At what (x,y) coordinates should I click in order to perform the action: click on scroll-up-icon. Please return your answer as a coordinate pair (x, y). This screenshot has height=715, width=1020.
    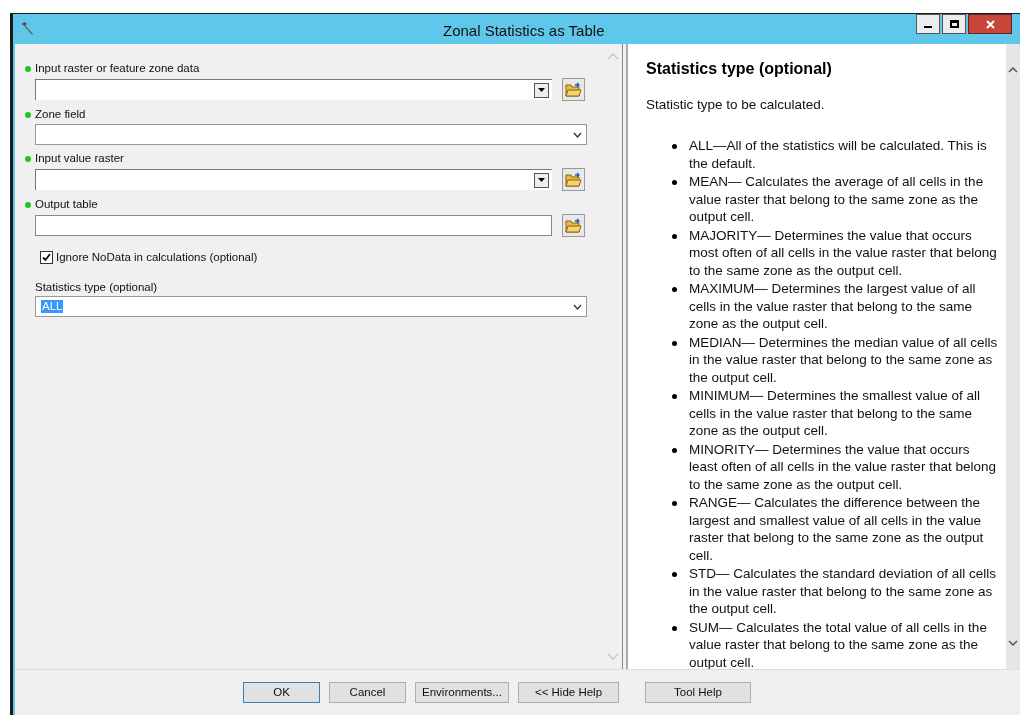
    Looking at the image, I should click on (1013, 69).